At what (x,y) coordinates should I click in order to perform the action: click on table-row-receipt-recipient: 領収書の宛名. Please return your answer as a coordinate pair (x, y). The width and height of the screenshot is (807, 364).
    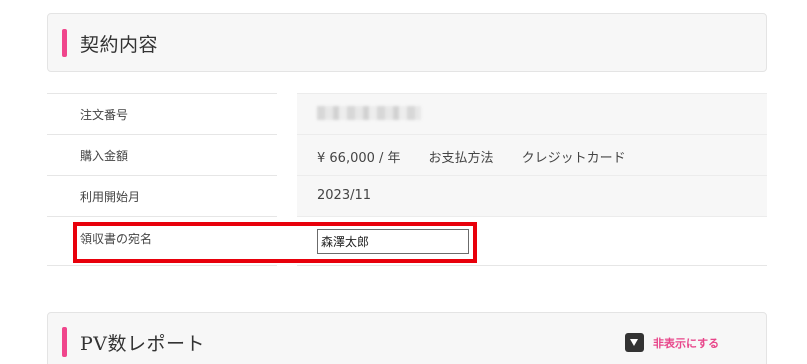
    Looking at the image, I should click on (407, 241).